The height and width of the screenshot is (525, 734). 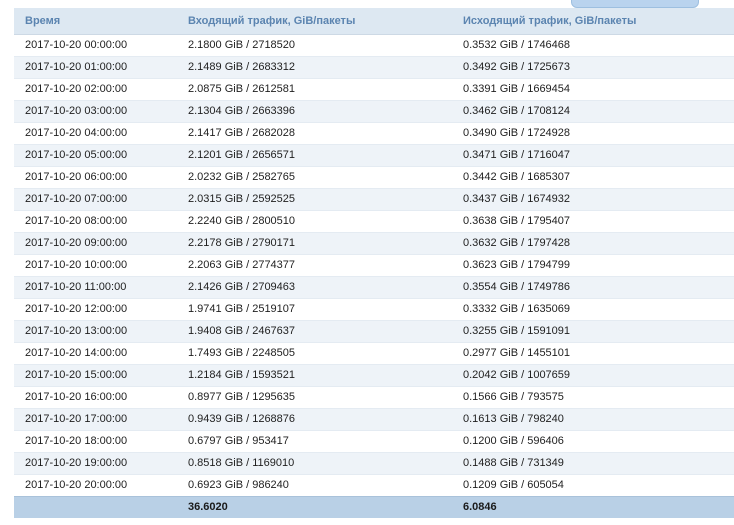 I want to click on partial-top-button, so click(x=635, y=4).